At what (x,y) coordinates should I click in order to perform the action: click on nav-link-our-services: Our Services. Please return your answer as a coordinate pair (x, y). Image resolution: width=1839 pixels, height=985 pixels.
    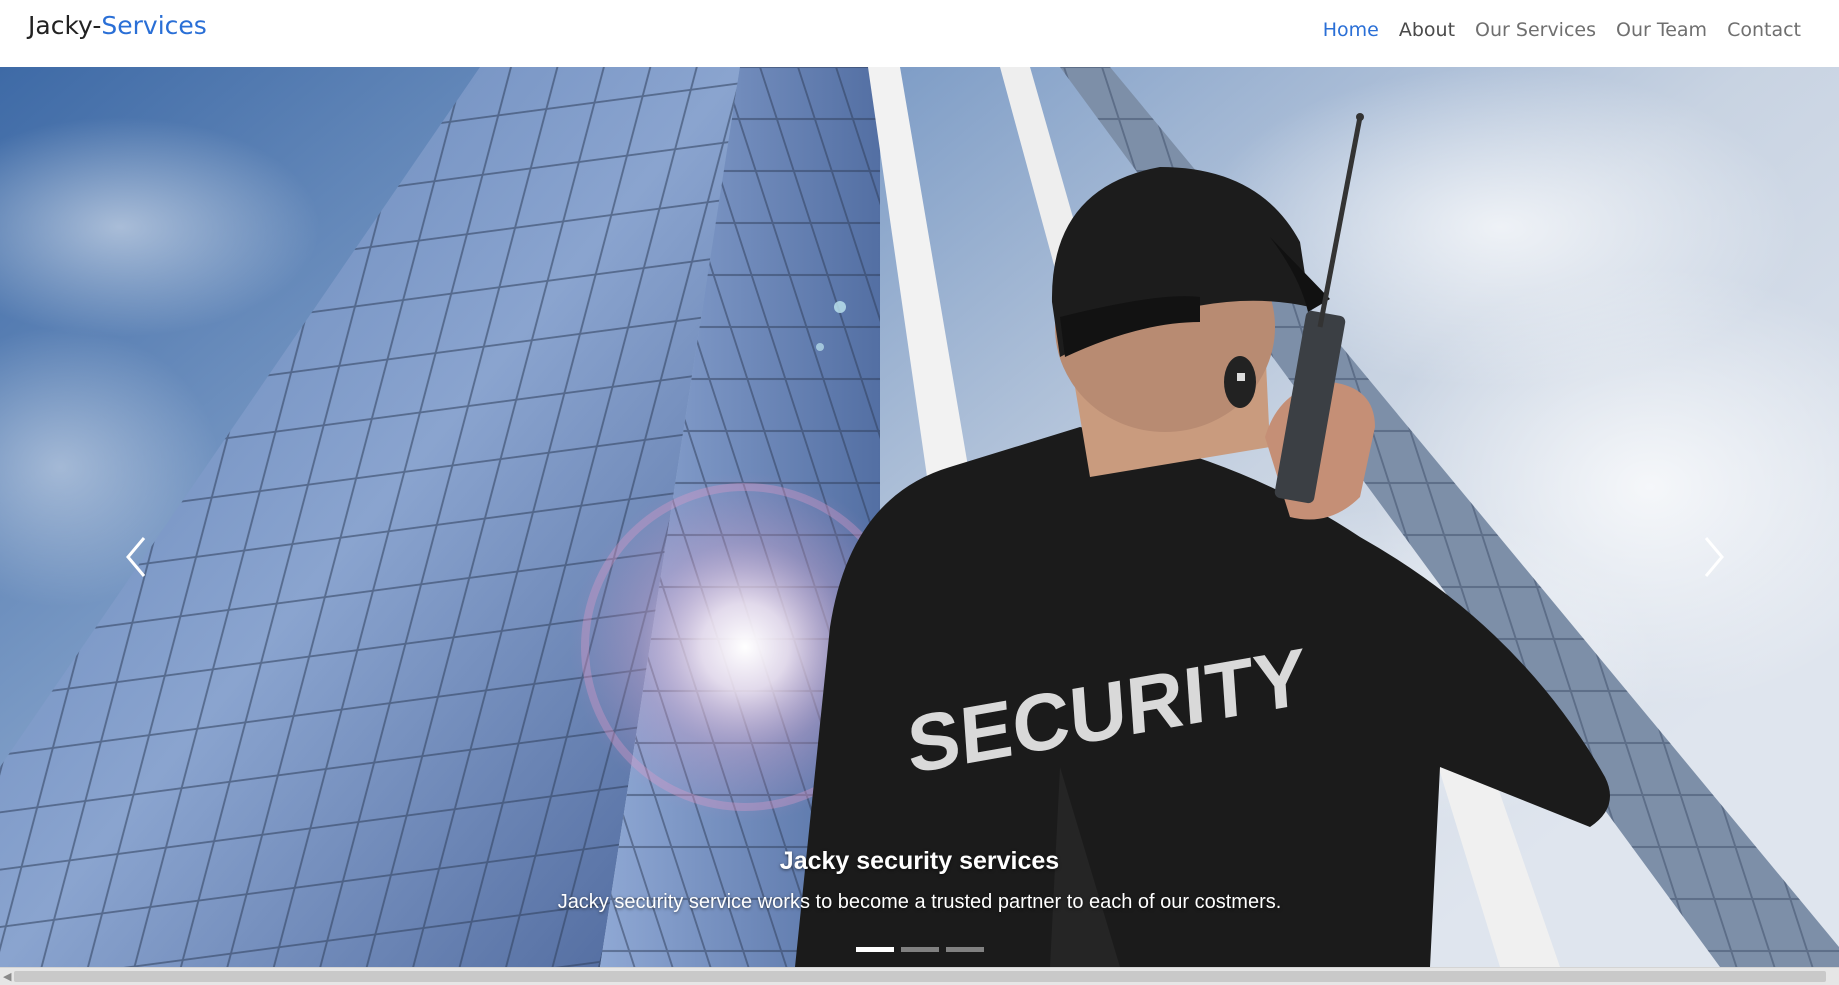
    Looking at the image, I should click on (1535, 30).